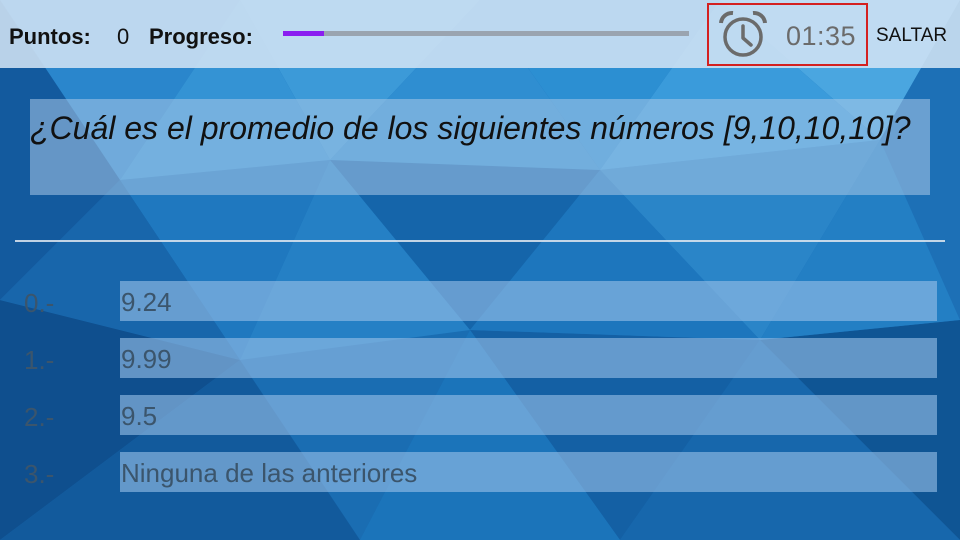 This screenshot has width=960, height=540. I want to click on option-1: 1.- 9.99, so click(480, 359).